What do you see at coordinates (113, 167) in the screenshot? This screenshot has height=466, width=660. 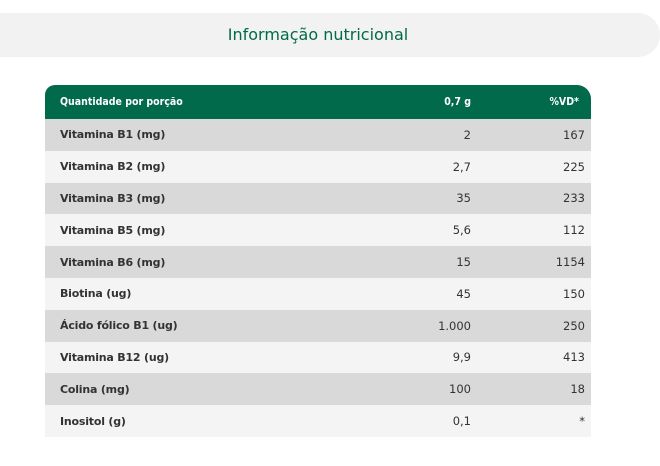 I see `nutrient-name: Vitamina B2 (mg)` at bounding box center [113, 167].